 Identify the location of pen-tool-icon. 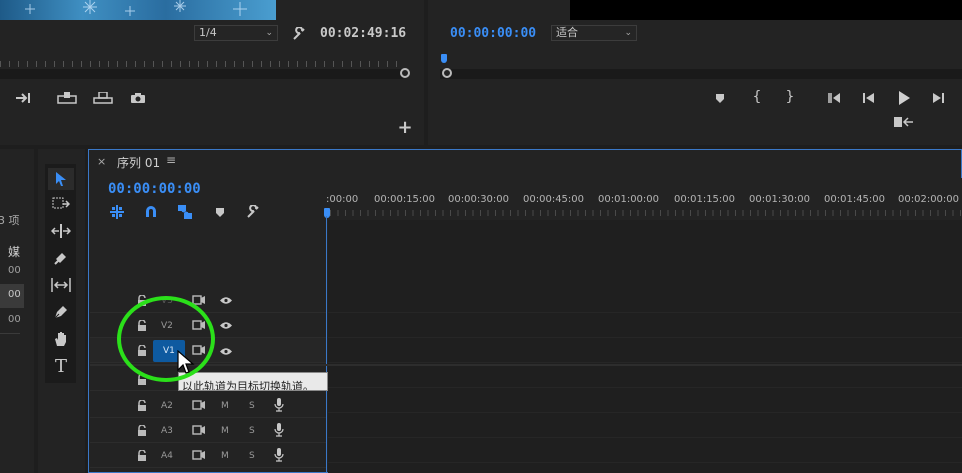
(61, 312).